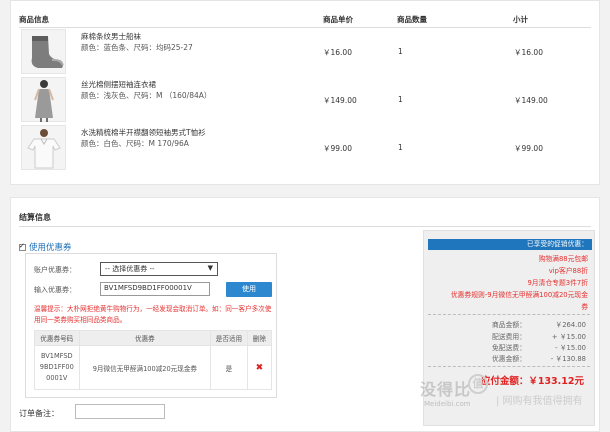 This screenshot has width=610, height=432. Describe the element at coordinates (337, 52) in the screenshot. I see `unit-price: ￥16.00` at that location.